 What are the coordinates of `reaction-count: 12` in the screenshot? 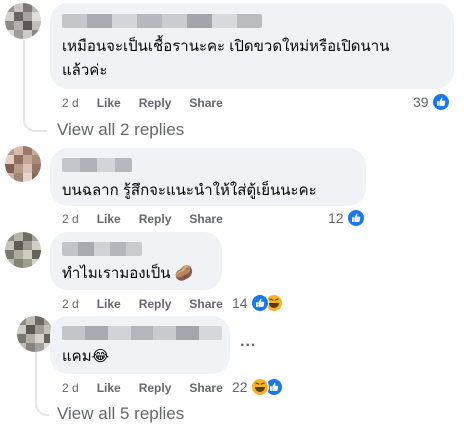 It's located at (336, 218).